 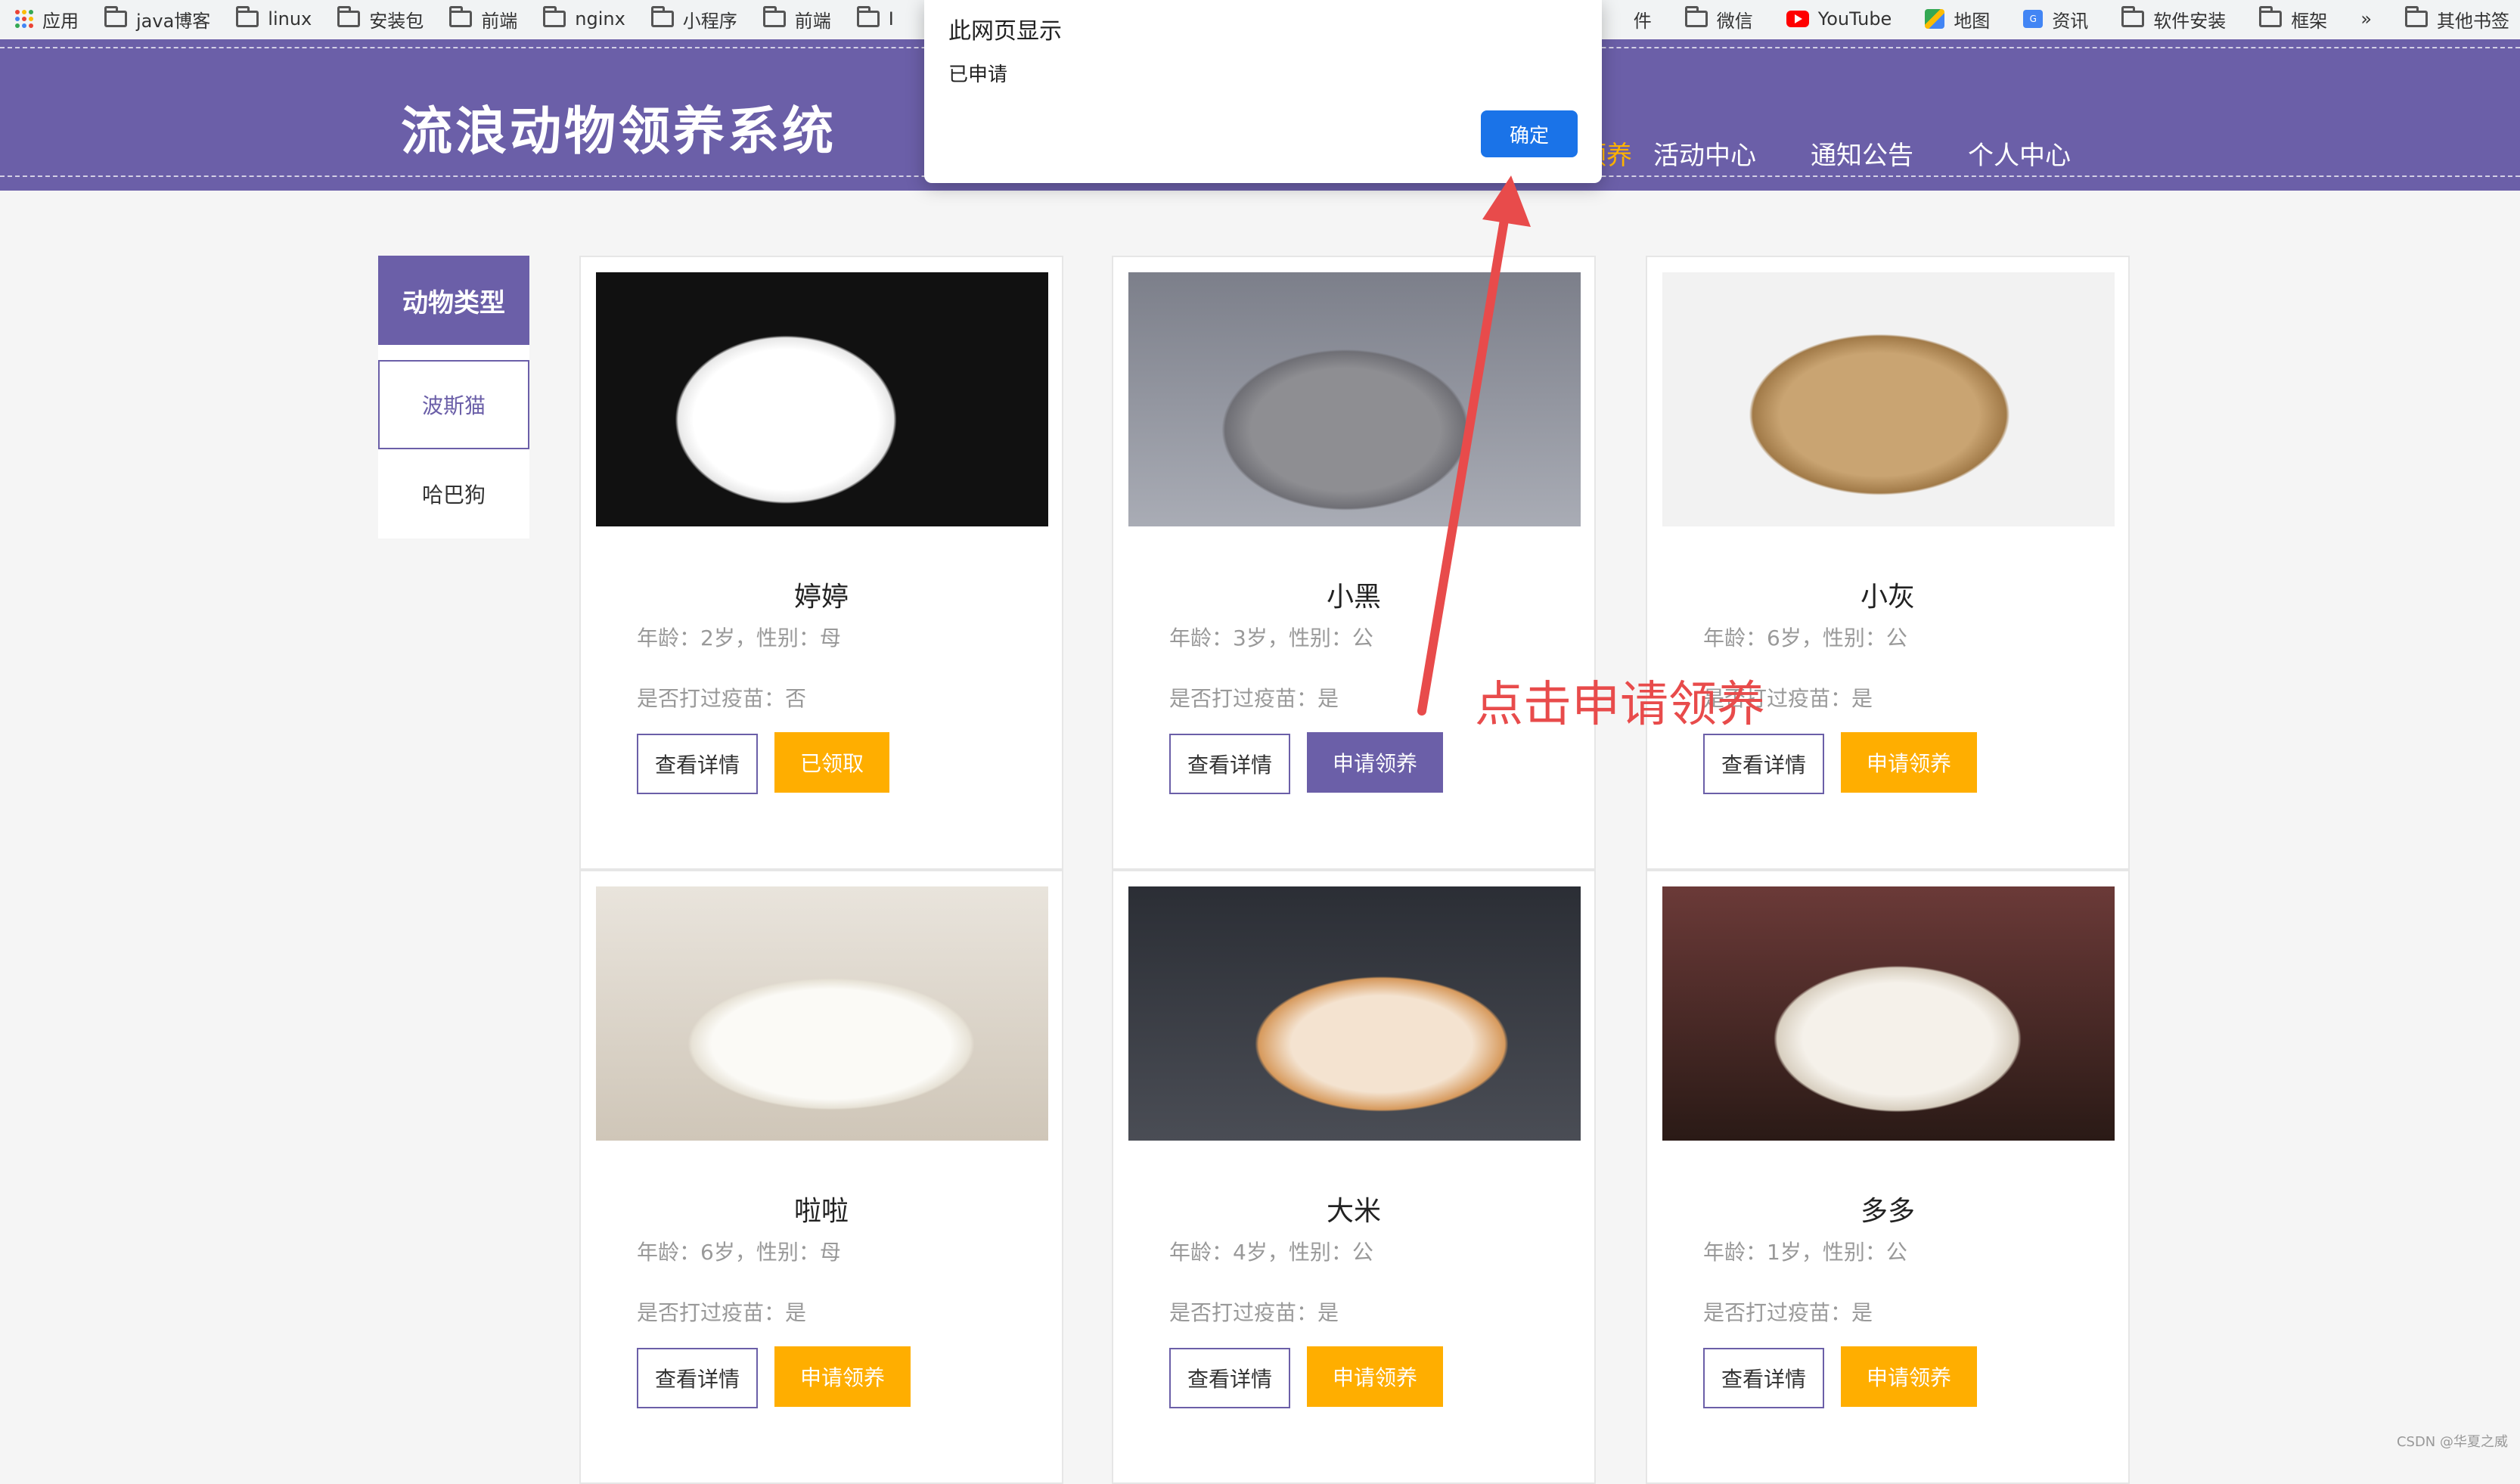 I want to click on watermark: CSDN @华夏之威, so click(x=2452, y=1442).